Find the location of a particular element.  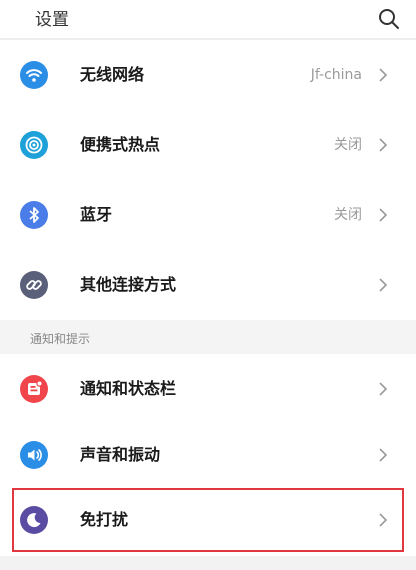

settings-item-notifications: 通知和状态栏 is located at coordinates (208, 389).